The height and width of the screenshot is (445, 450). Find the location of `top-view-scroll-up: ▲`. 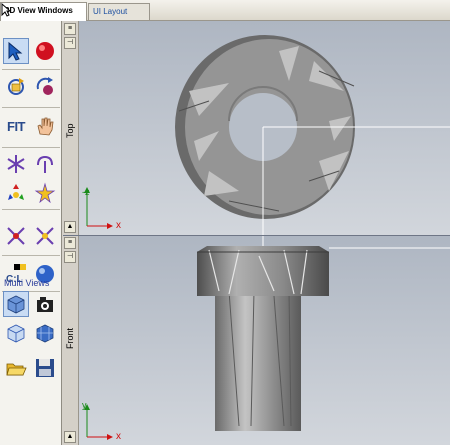

top-view-scroll-up: ▲ is located at coordinates (70, 227).